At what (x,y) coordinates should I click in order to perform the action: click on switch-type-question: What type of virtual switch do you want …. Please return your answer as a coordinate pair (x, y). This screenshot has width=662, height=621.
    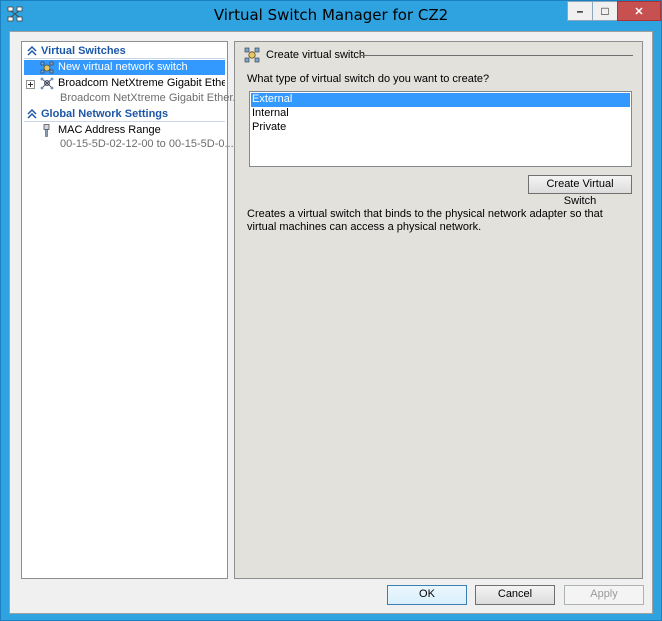
    Looking at the image, I should click on (368, 79).